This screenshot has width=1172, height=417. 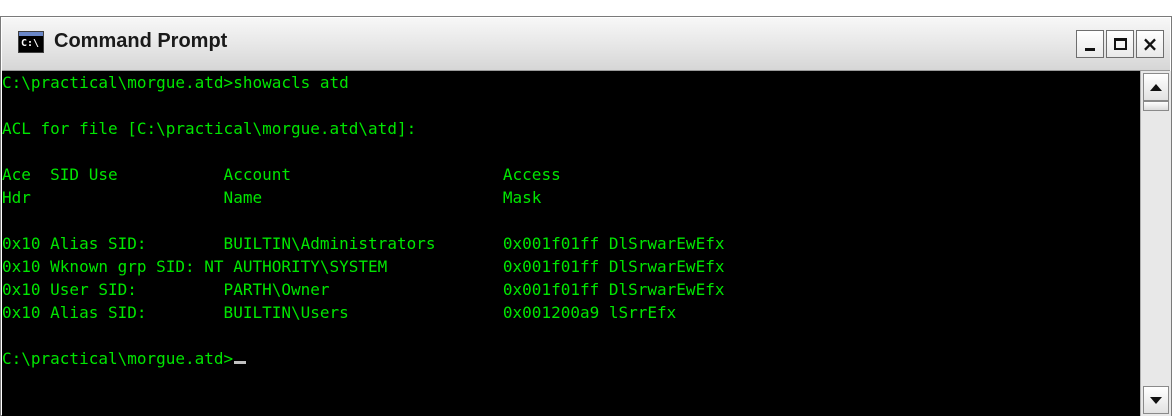 I want to click on vertical-scrollbar, so click(x=1155, y=243).